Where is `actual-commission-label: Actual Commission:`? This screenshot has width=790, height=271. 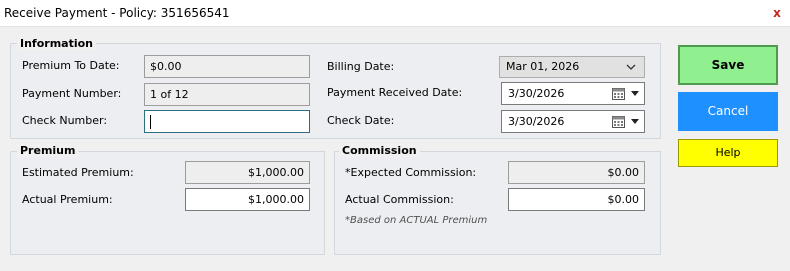 actual-commission-label: Actual Commission: is located at coordinates (399, 199).